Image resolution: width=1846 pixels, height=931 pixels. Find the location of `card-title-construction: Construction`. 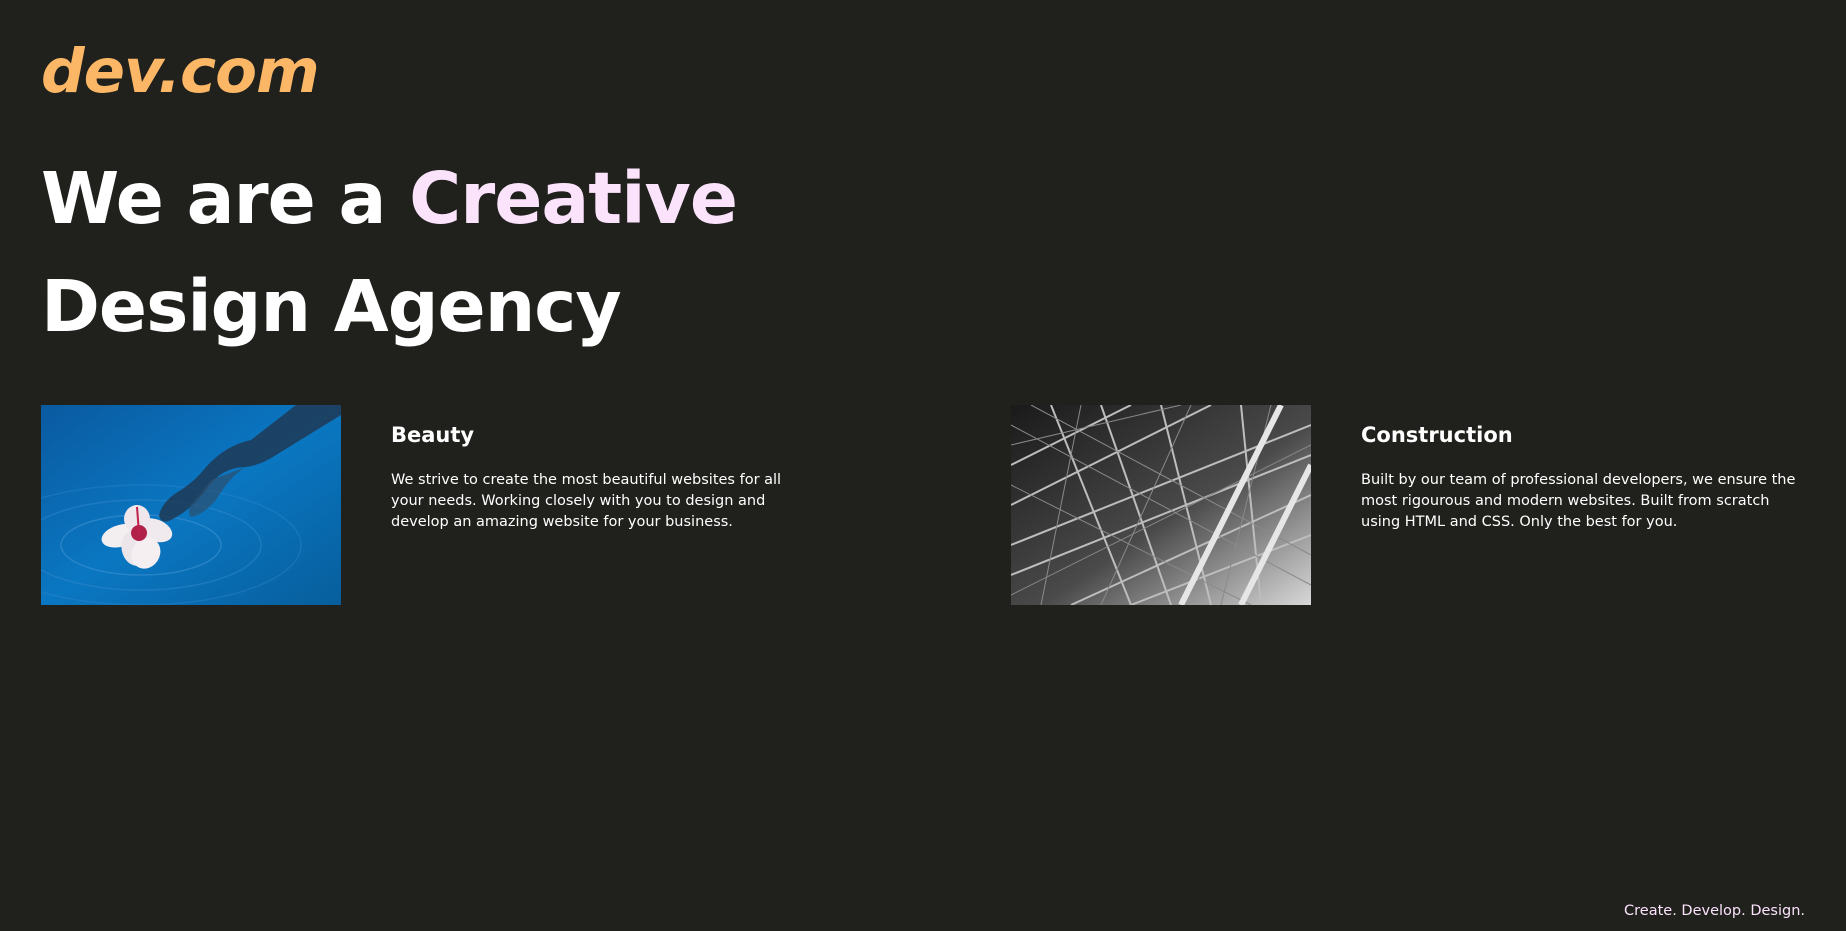

card-title-construction: Construction is located at coordinates (1437, 435).